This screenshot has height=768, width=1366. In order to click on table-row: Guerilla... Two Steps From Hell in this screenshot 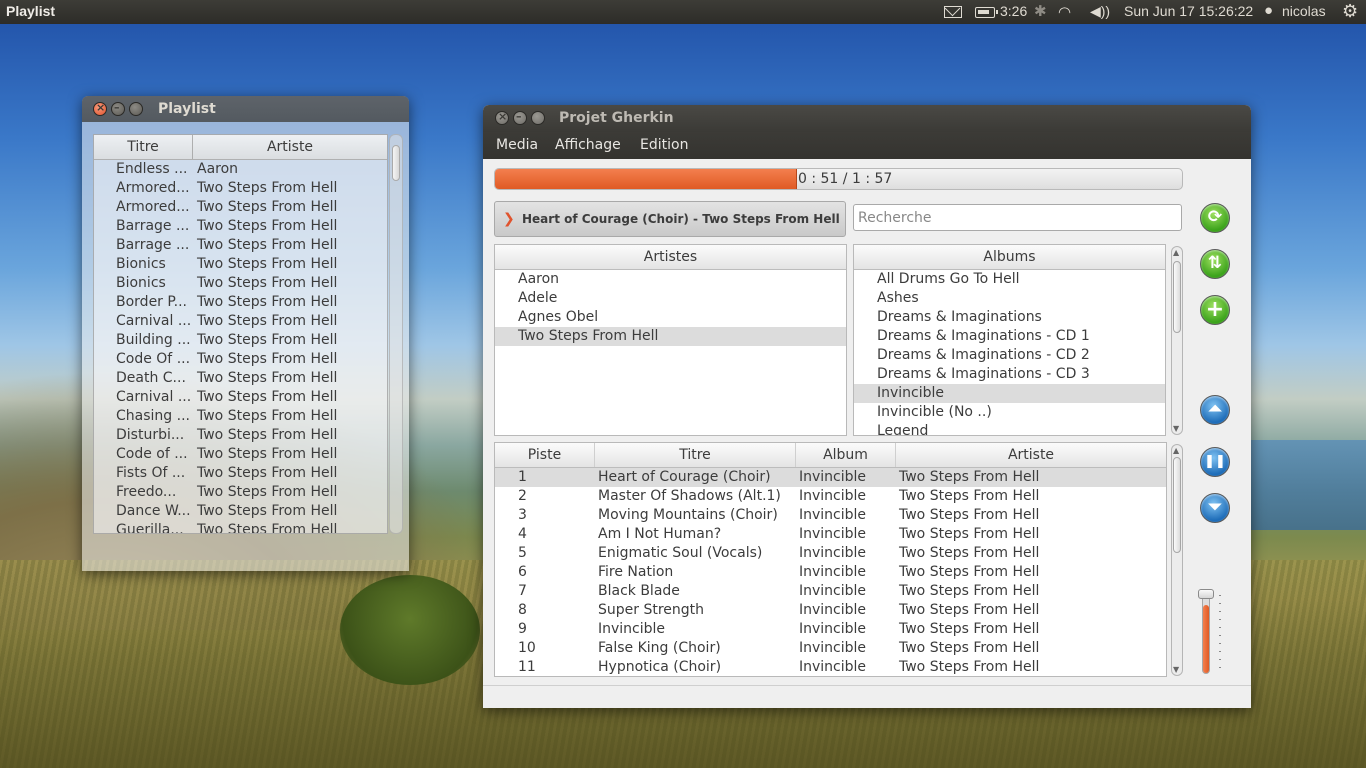, I will do `click(240, 527)`.